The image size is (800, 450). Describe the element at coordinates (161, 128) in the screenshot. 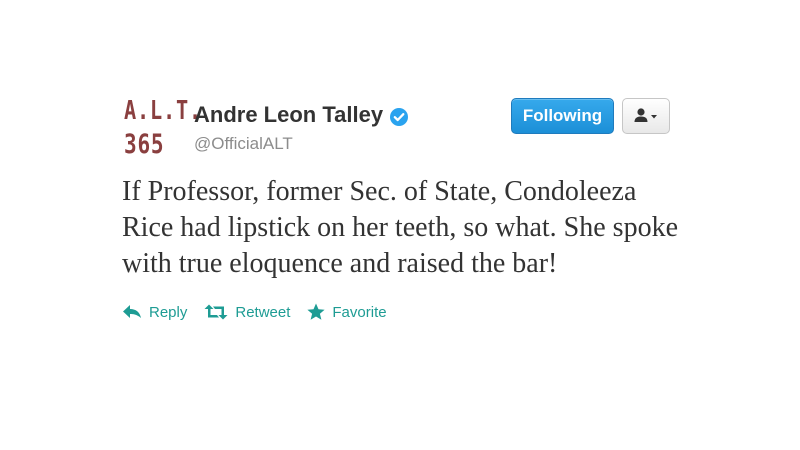

I see `avatar: A.L.T. 365` at that location.